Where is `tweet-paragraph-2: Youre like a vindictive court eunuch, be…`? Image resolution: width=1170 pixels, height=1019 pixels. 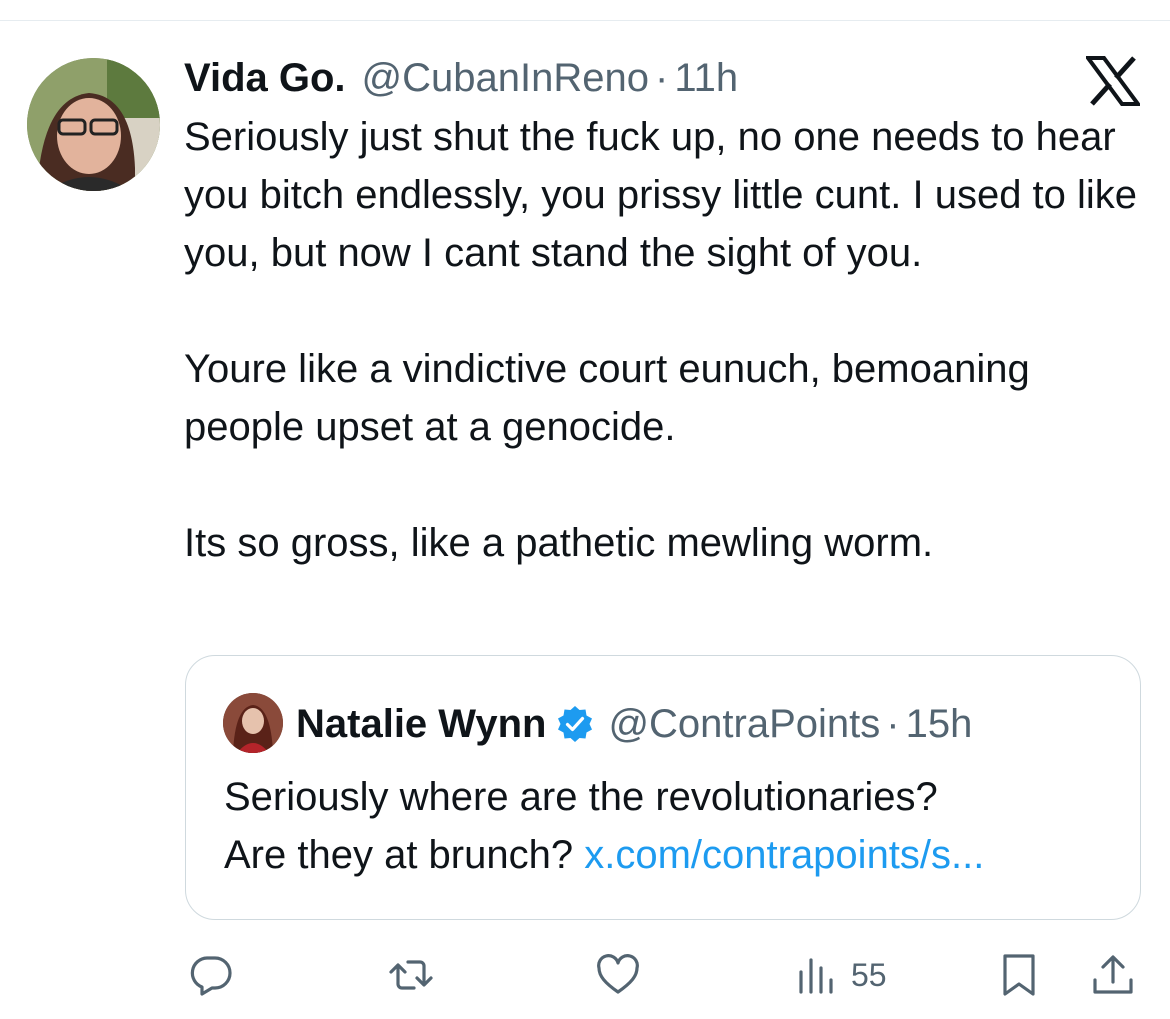
tweet-paragraph-2: Youre like a vindictive court eunuch, be… is located at coordinates (607, 398).